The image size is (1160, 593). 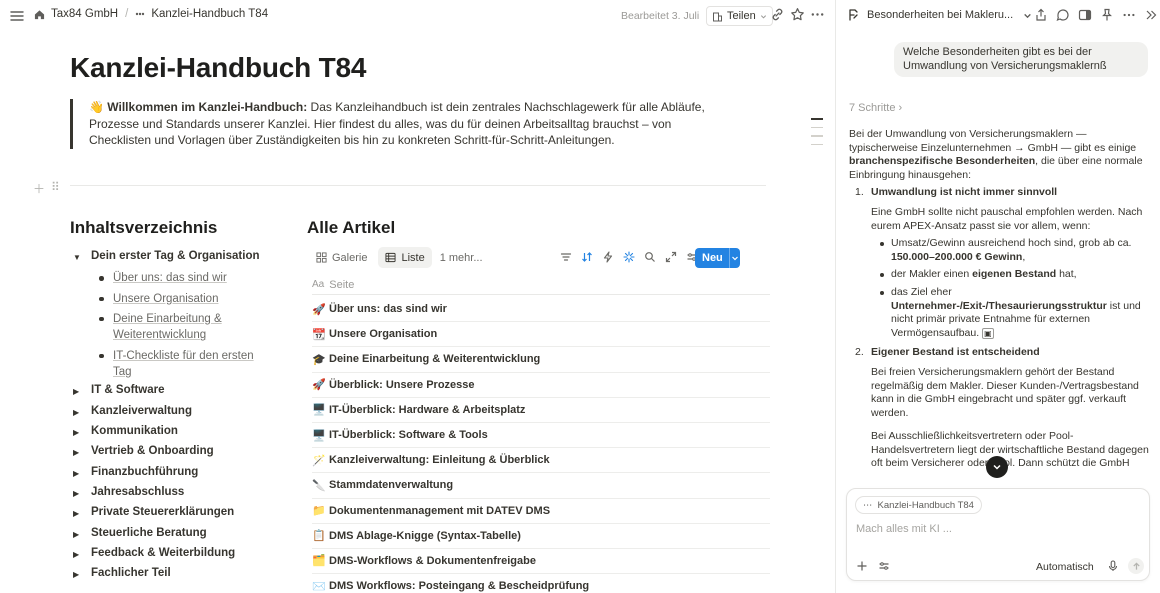 I want to click on microphone-icon, so click(x=1113, y=566).